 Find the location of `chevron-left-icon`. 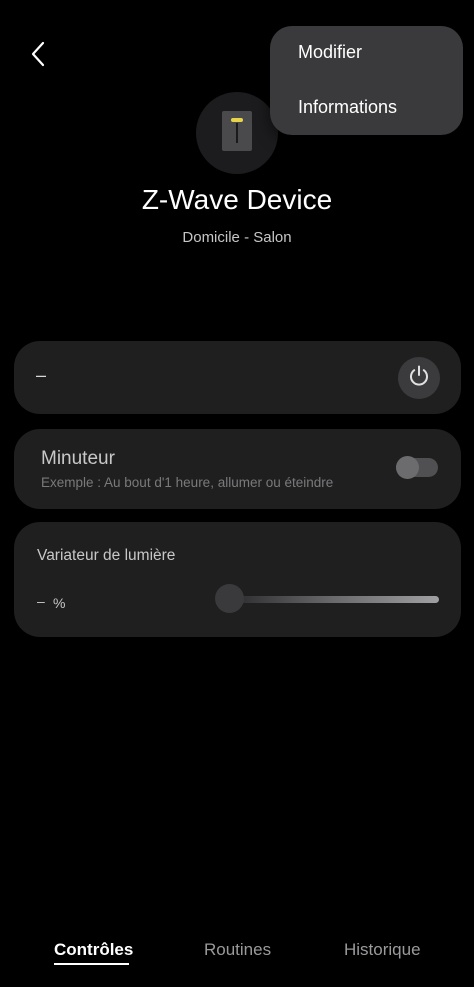

chevron-left-icon is located at coordinates (38, 56).